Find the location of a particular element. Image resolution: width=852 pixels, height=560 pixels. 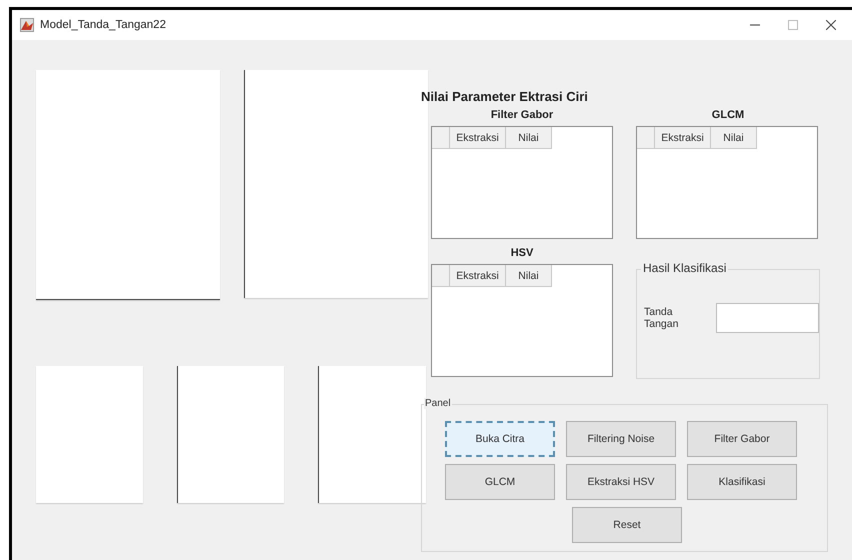

push-button: Klasifikasi is located at coordinates (742, 482).